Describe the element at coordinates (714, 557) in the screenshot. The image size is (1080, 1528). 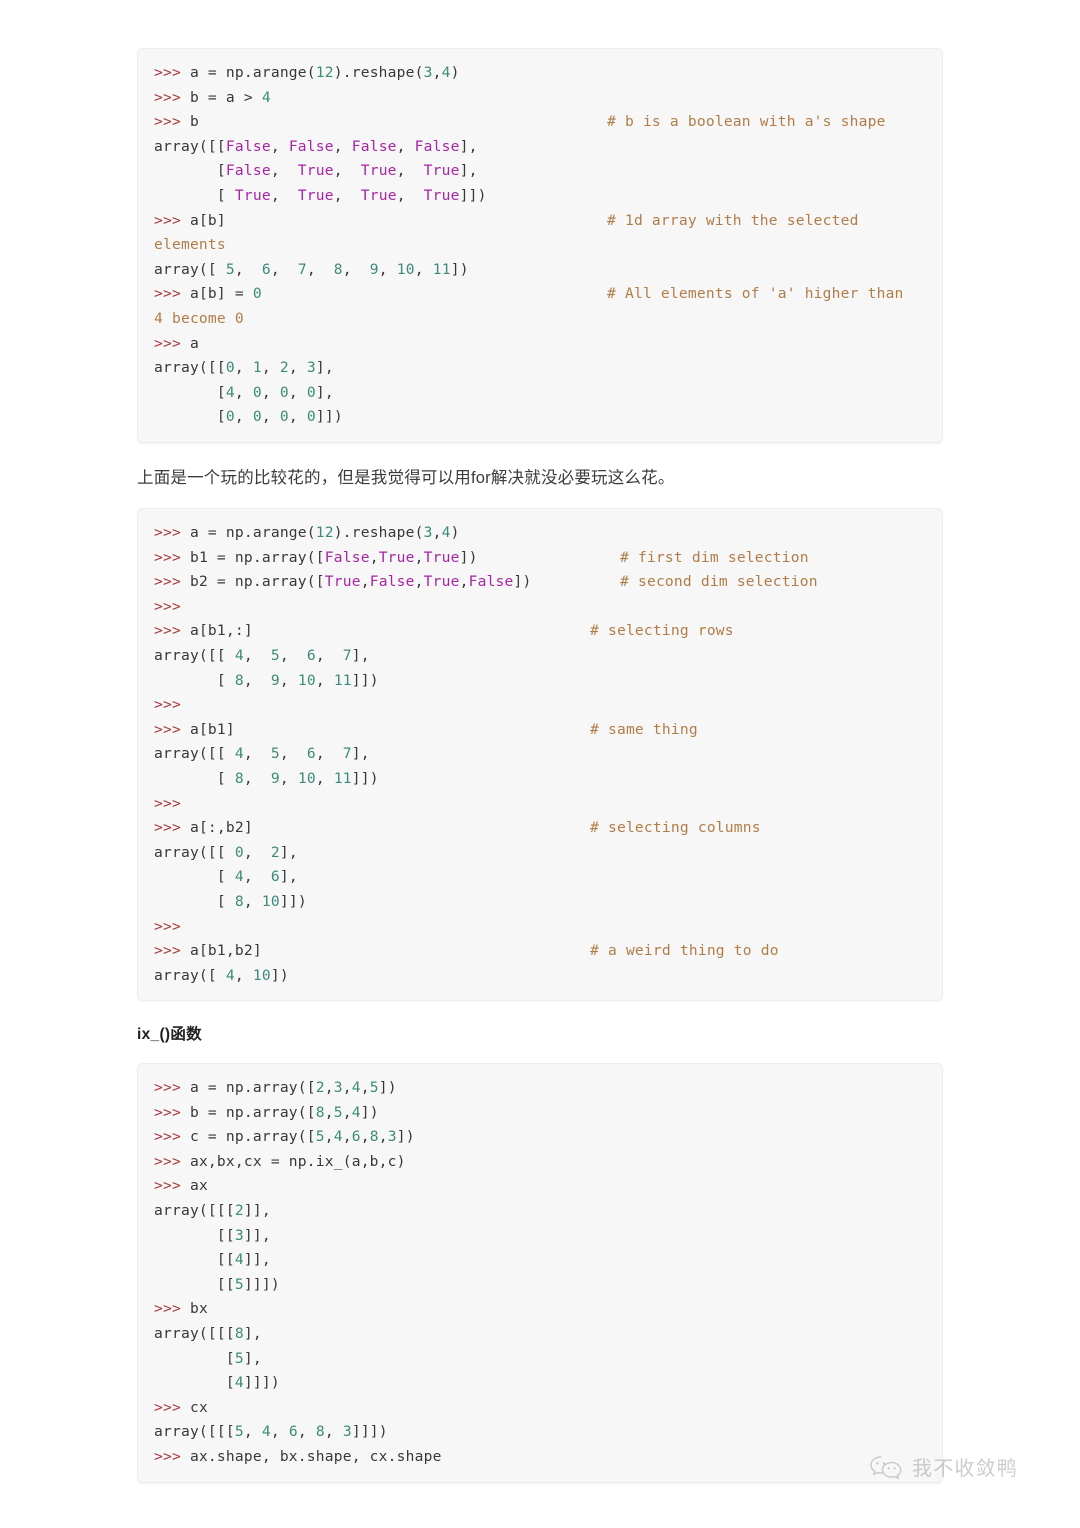
I see `code-comment: # first dim selection` at that location.